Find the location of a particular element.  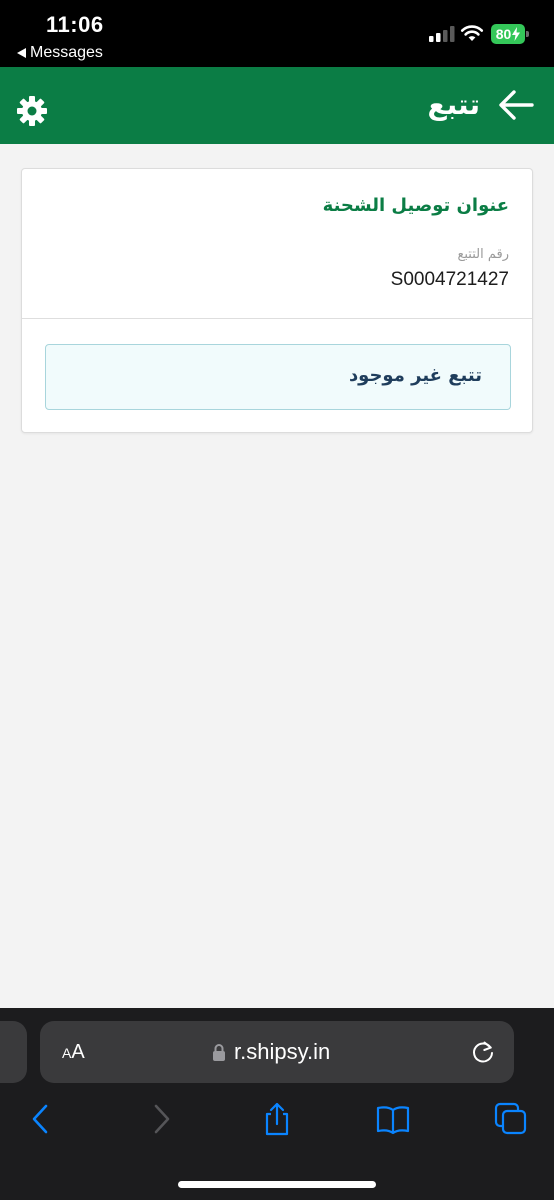

forward-chevron-icon is located at coordinates (161, 1119).